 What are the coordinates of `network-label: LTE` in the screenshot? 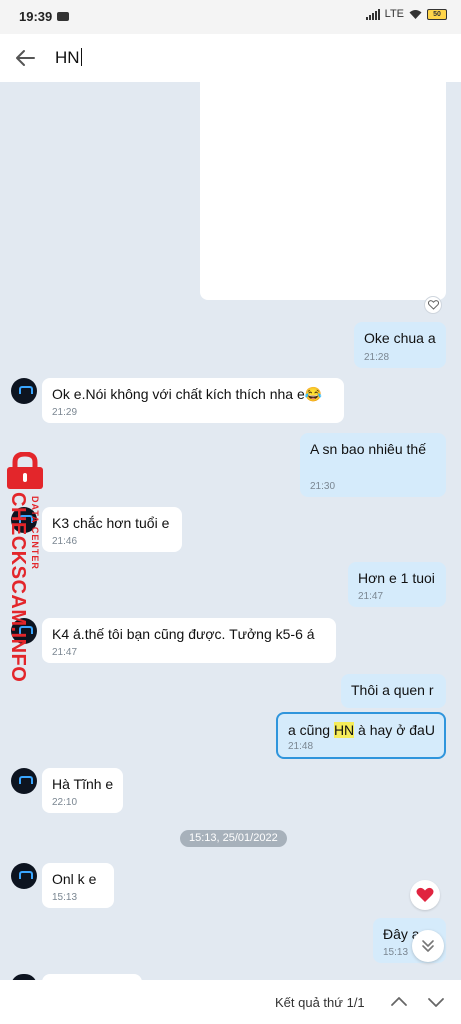 It's located at (394, 14).